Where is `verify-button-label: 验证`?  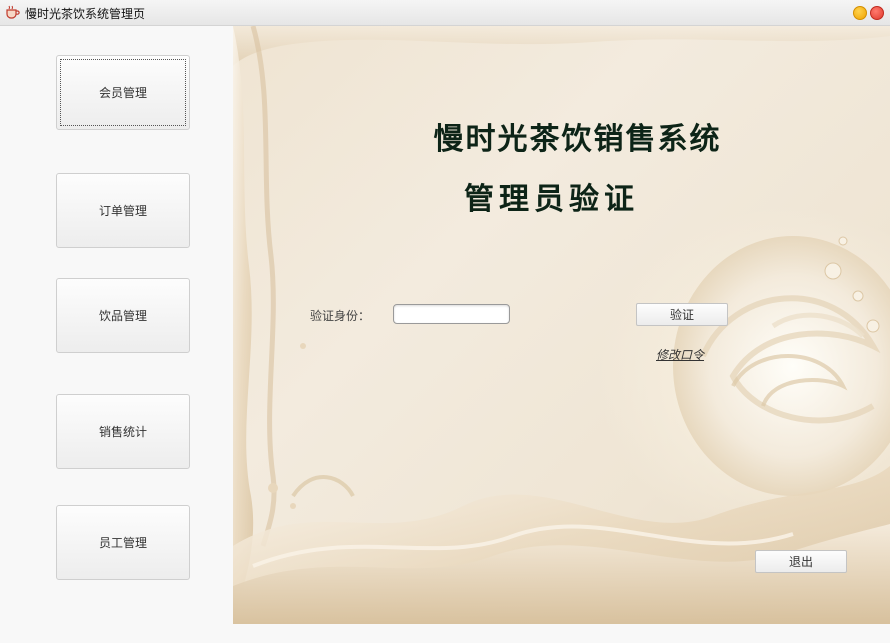 verify-button-label: 验证 is located at coordinates (681, 315).